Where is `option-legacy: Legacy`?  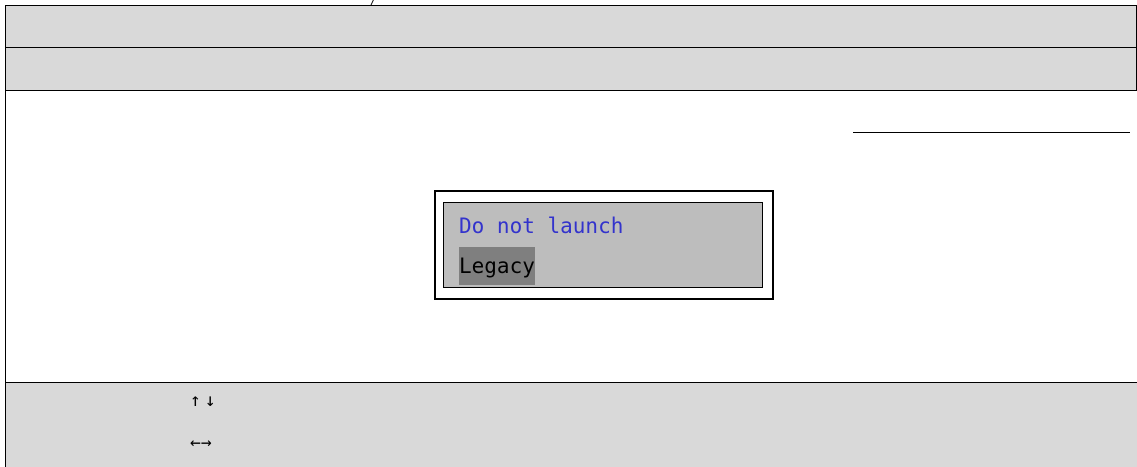 option-legacy: Legacy is located at coordinates (497, 266).